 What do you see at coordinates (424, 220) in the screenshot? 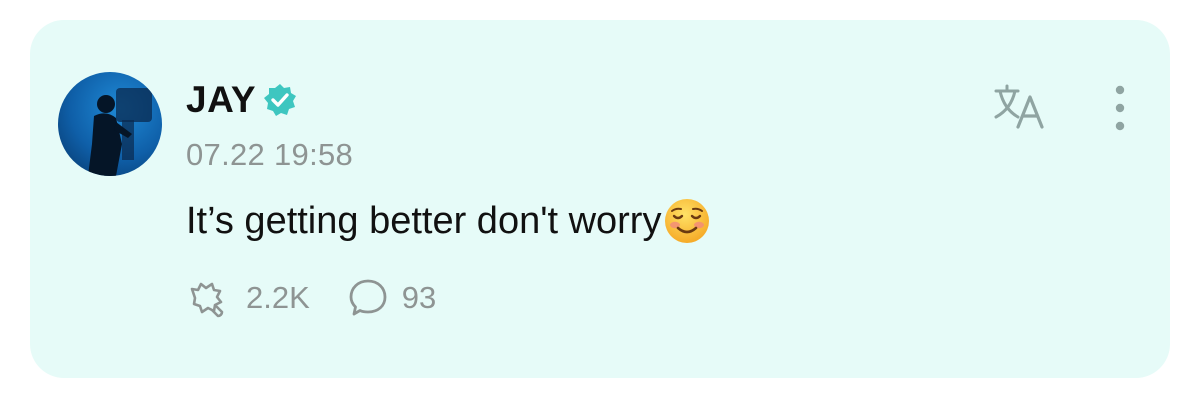
I see `post-text: It’s getting better don't worry` at bounding box center [424, 220].